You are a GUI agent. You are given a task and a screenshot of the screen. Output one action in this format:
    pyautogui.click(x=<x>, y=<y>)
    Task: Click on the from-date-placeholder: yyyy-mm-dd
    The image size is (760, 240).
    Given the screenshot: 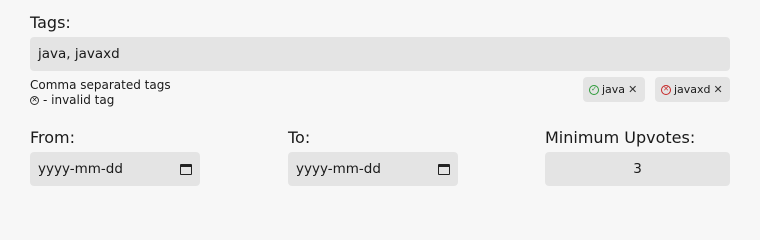 What is the action you would take?
    pyautogui.click(x=80, y=169)
    